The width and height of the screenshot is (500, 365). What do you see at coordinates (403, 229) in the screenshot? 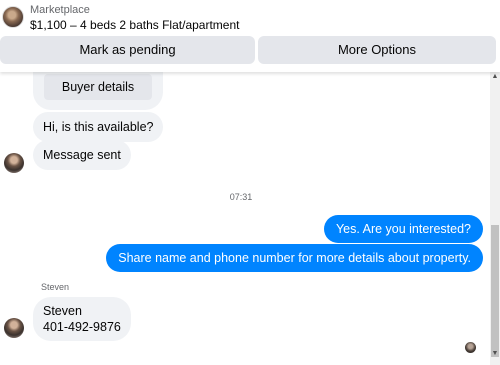
I see `message-bubble-outgoing: Yes. Are you interested?` at bounding box center [403, 229].